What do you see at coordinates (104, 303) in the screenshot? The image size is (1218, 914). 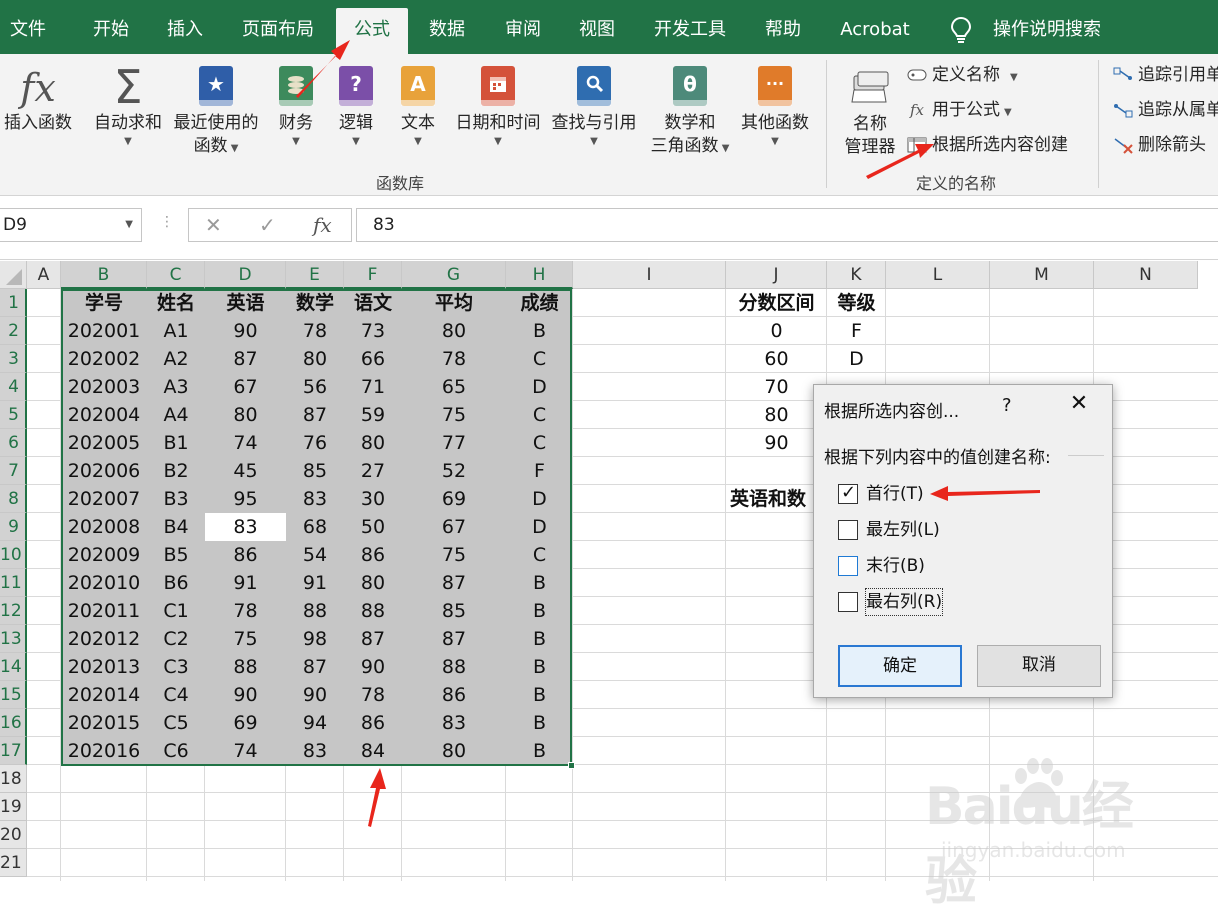 I see `header-cell: 学号` at bounding box center [104, 303].